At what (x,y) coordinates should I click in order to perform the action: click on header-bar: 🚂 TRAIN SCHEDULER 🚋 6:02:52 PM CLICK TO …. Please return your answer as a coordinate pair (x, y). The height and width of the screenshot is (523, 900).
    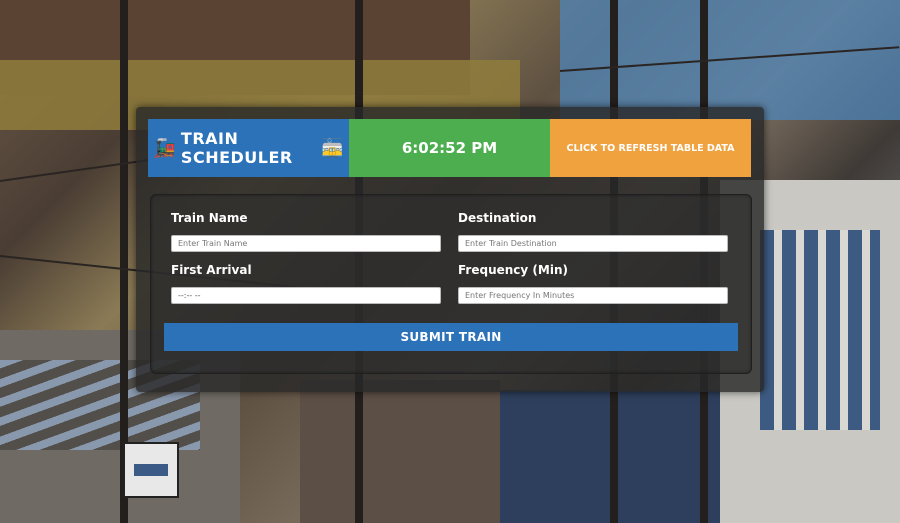
    Looking at the image, I should click on (449, 148).